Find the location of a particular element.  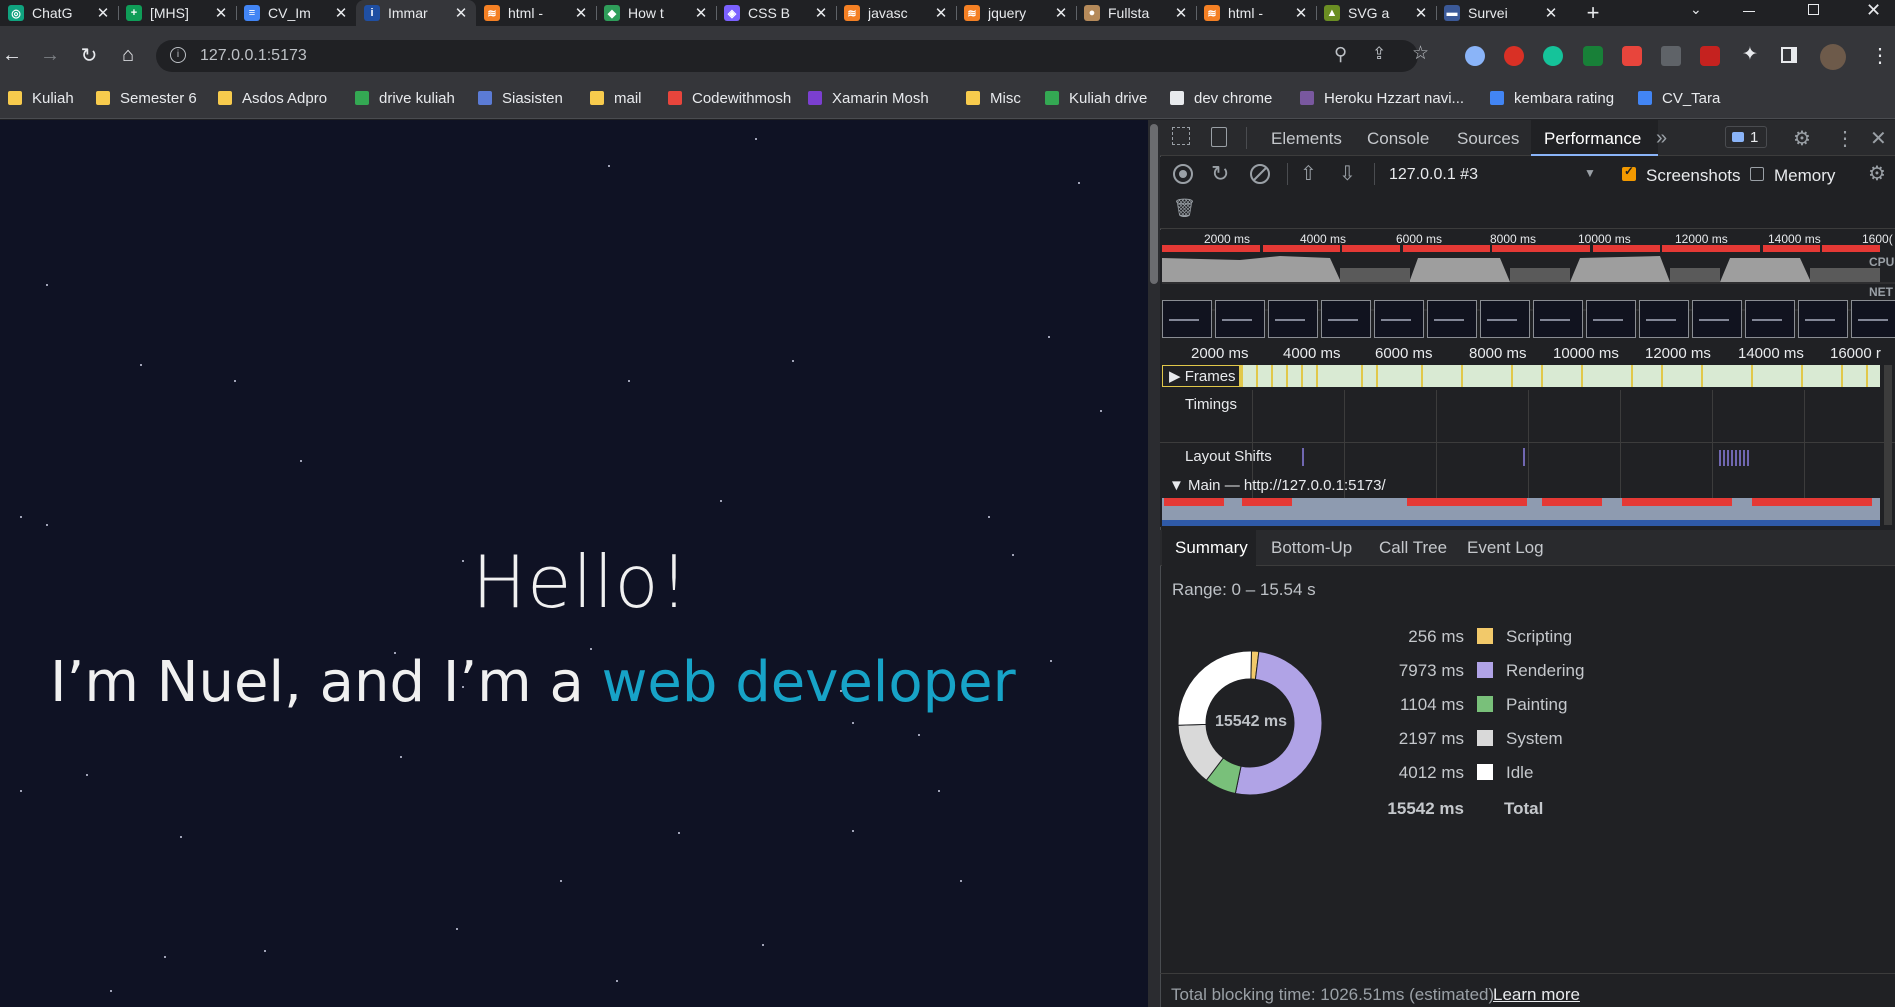

extension-green-icon is located at coordinates (1593, 56).